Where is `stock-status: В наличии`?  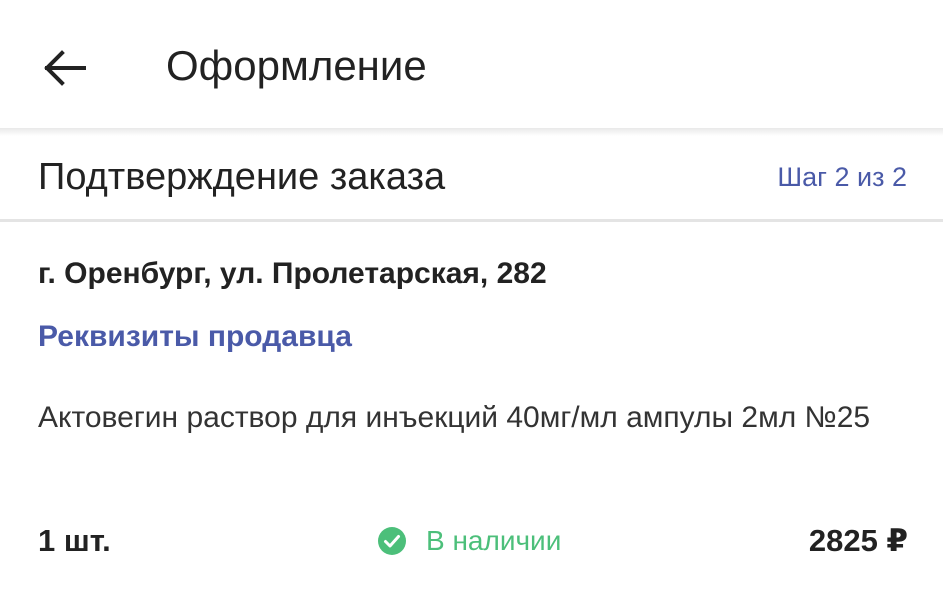 stock-status: В наличии is located at coordinates (469, 541).